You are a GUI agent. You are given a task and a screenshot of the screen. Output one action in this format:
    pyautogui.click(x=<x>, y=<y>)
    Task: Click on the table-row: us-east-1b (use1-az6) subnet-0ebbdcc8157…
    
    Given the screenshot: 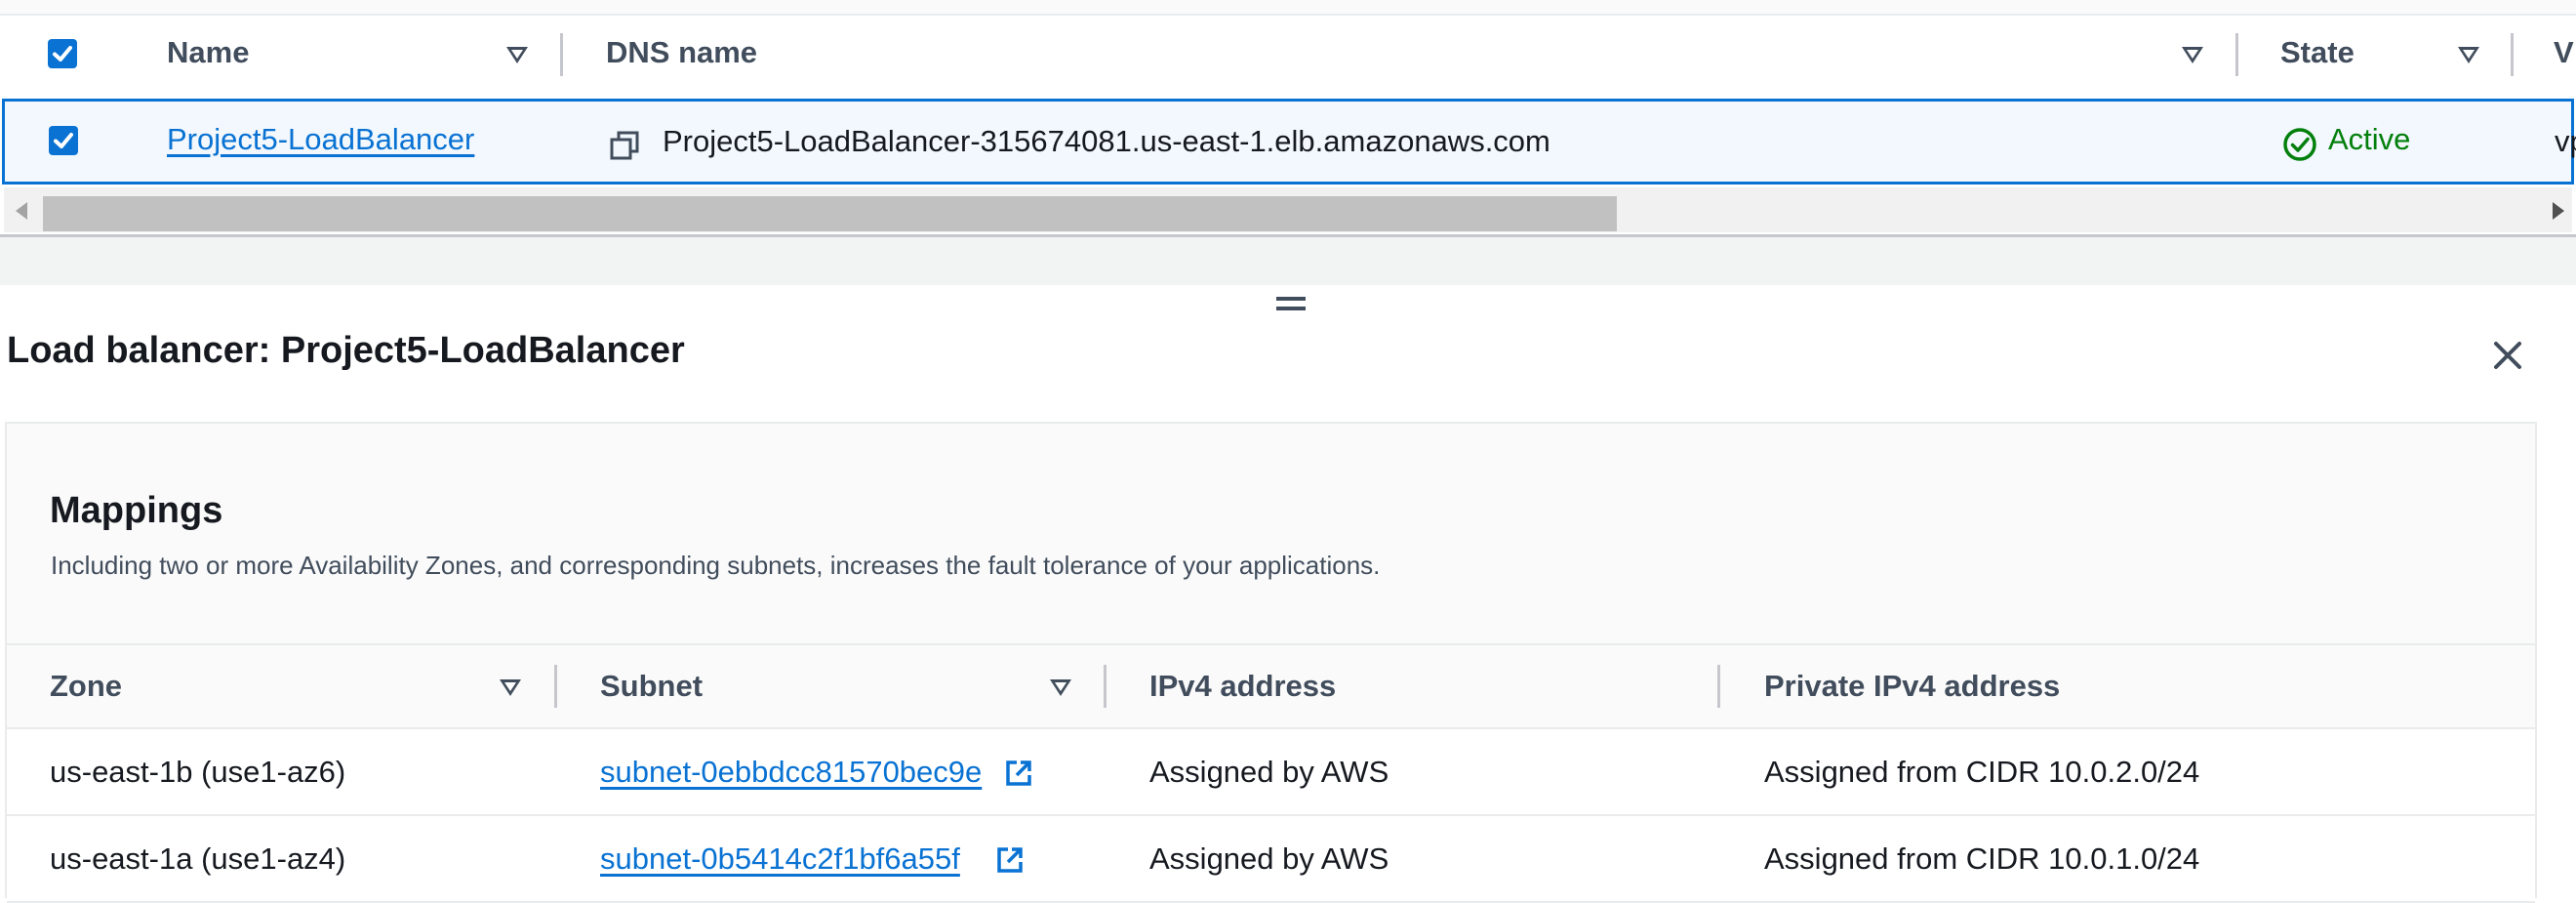 What is the action you would take?
    pyautogui.click(x=1271, y=772)
    